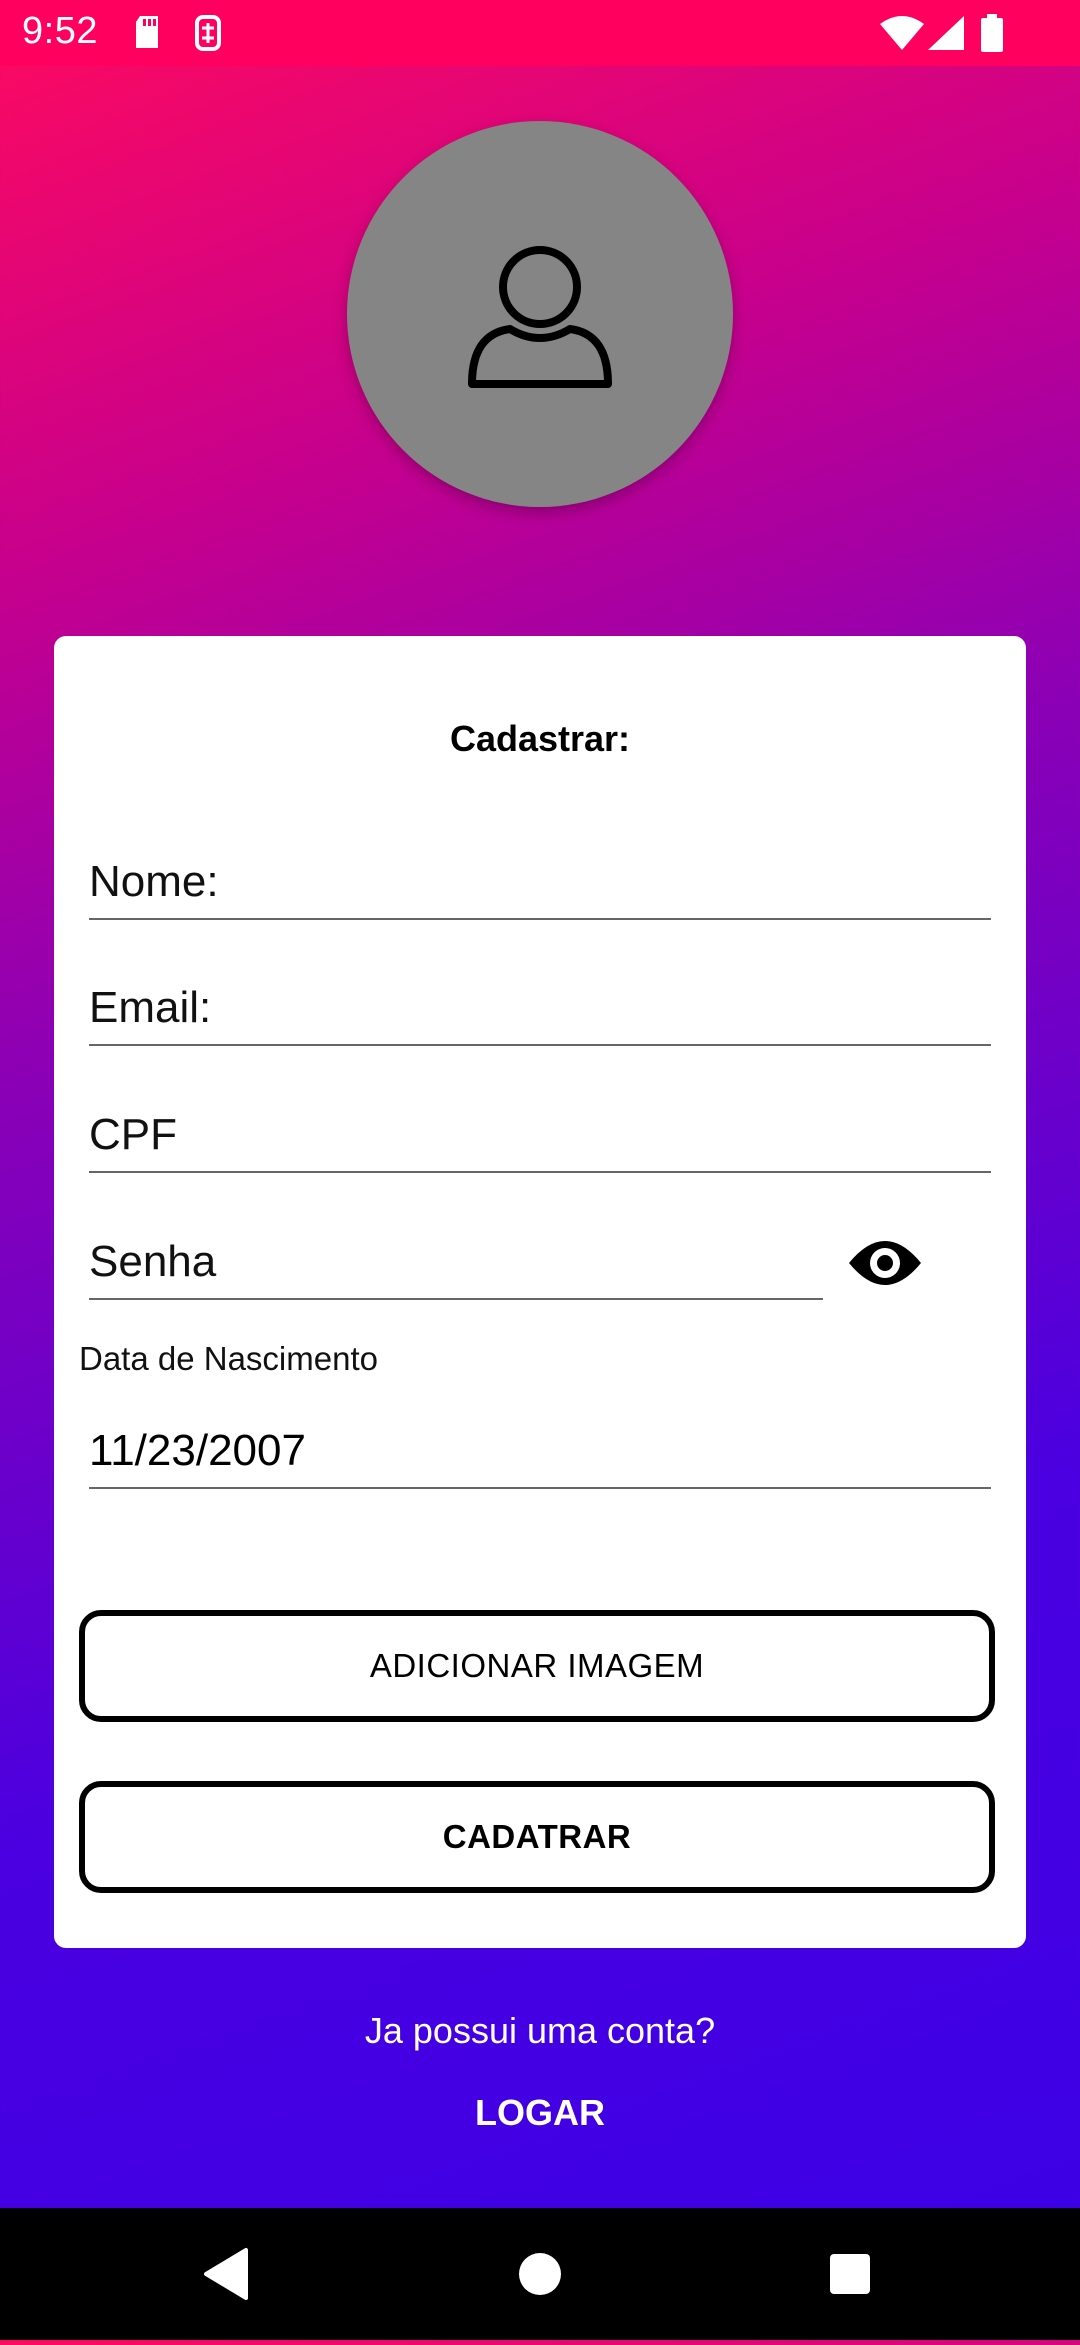 The image size is (1080, 2345). What do you see at coordinates (540, 2030) in the screenshot?
I see `have-account-text: Ja possui uma conta?` at bounding box center [540, 2030].